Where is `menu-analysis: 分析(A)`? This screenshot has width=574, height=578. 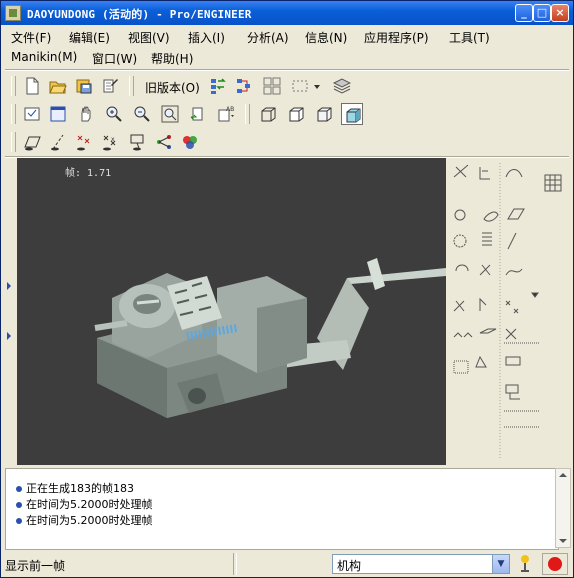
menu-analysis: 分析(A) is located at coordinates (268, 37).